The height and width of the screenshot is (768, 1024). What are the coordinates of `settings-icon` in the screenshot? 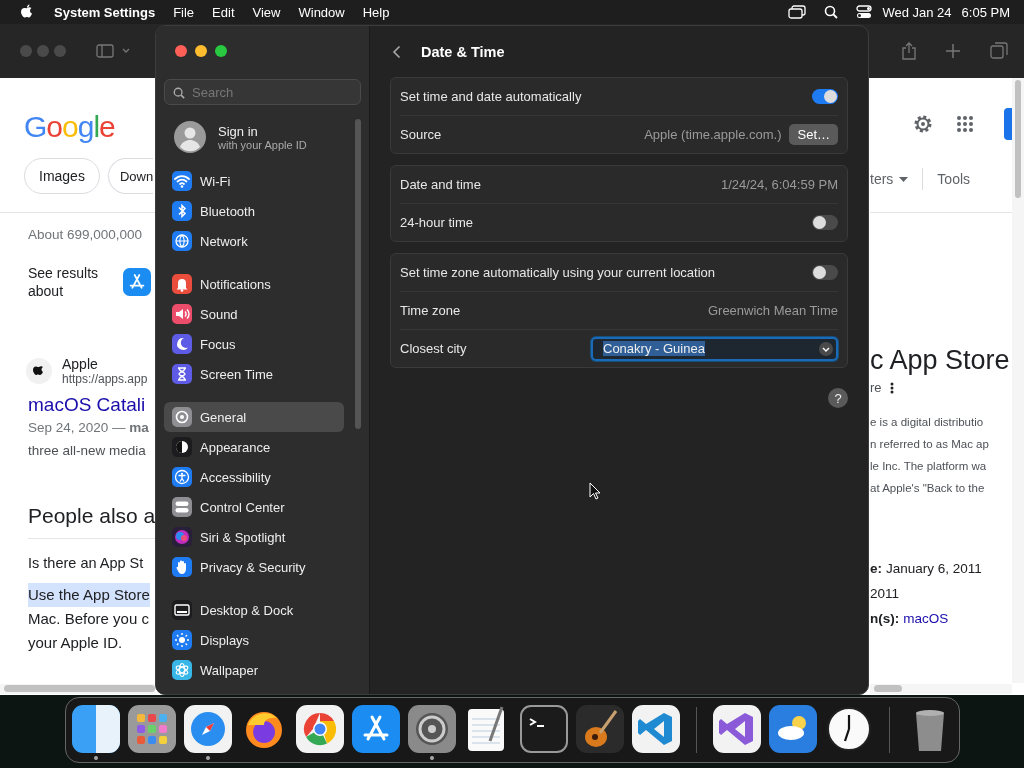 It's located at (923, 124).